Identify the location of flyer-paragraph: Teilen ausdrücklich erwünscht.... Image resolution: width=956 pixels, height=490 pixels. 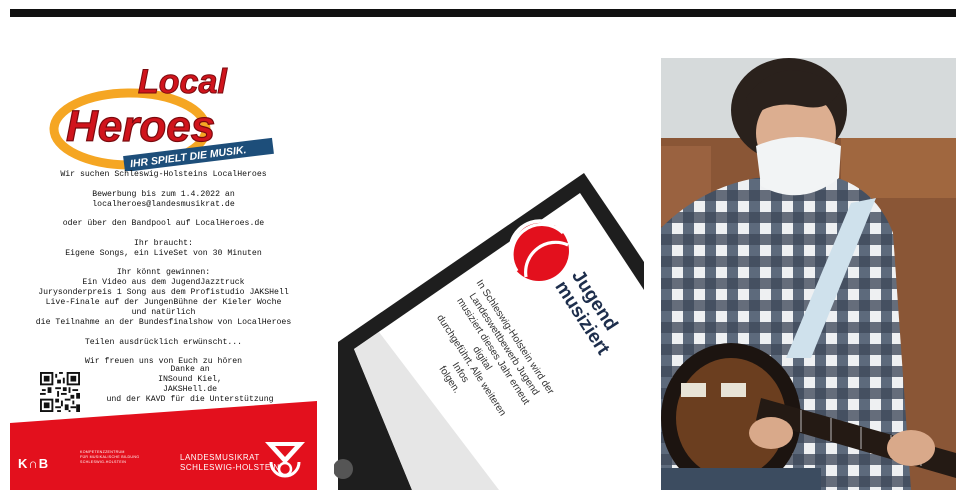
(163, 342).